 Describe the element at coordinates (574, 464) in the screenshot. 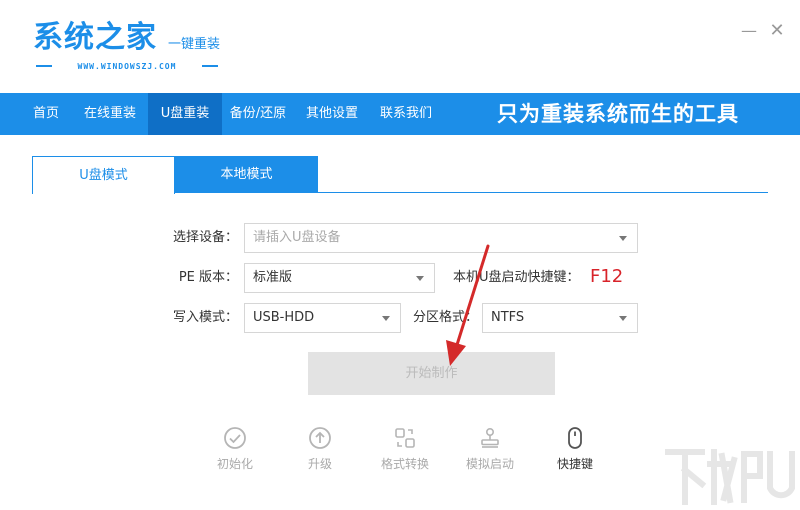

I see `tool-label: 快捷键` at that location.